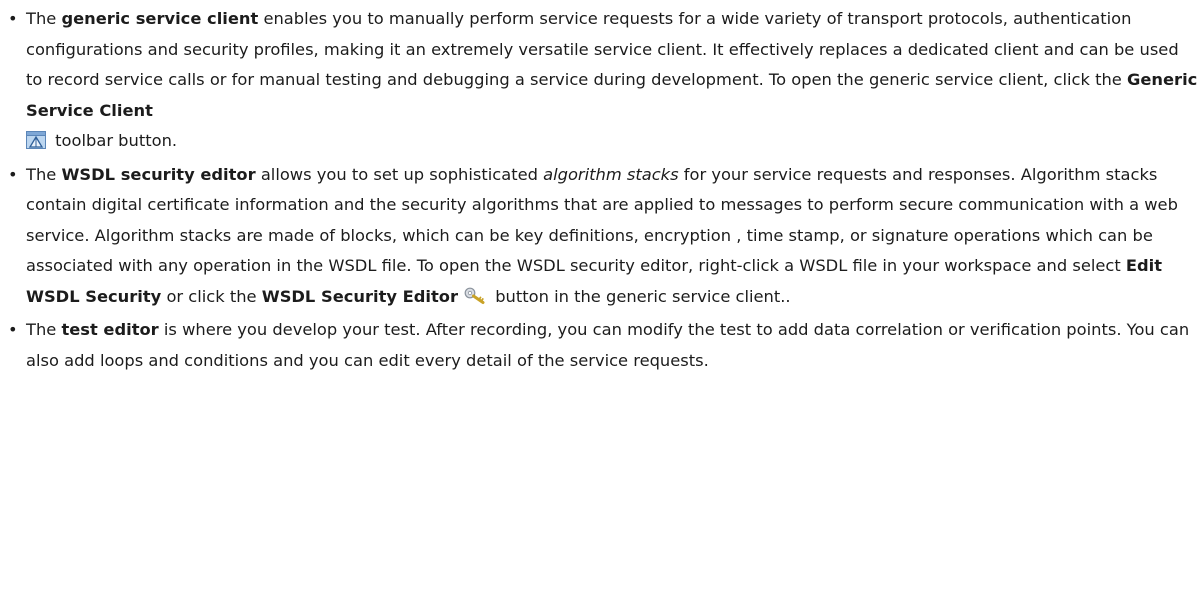 Image resolution: width=1198 pixels, height=611 pixels. What do you see at coordinates (158, 174) in the screenshot?
I see `term-wsdl-security-editor: WSDL security editor` at bounding box center [158, 174].